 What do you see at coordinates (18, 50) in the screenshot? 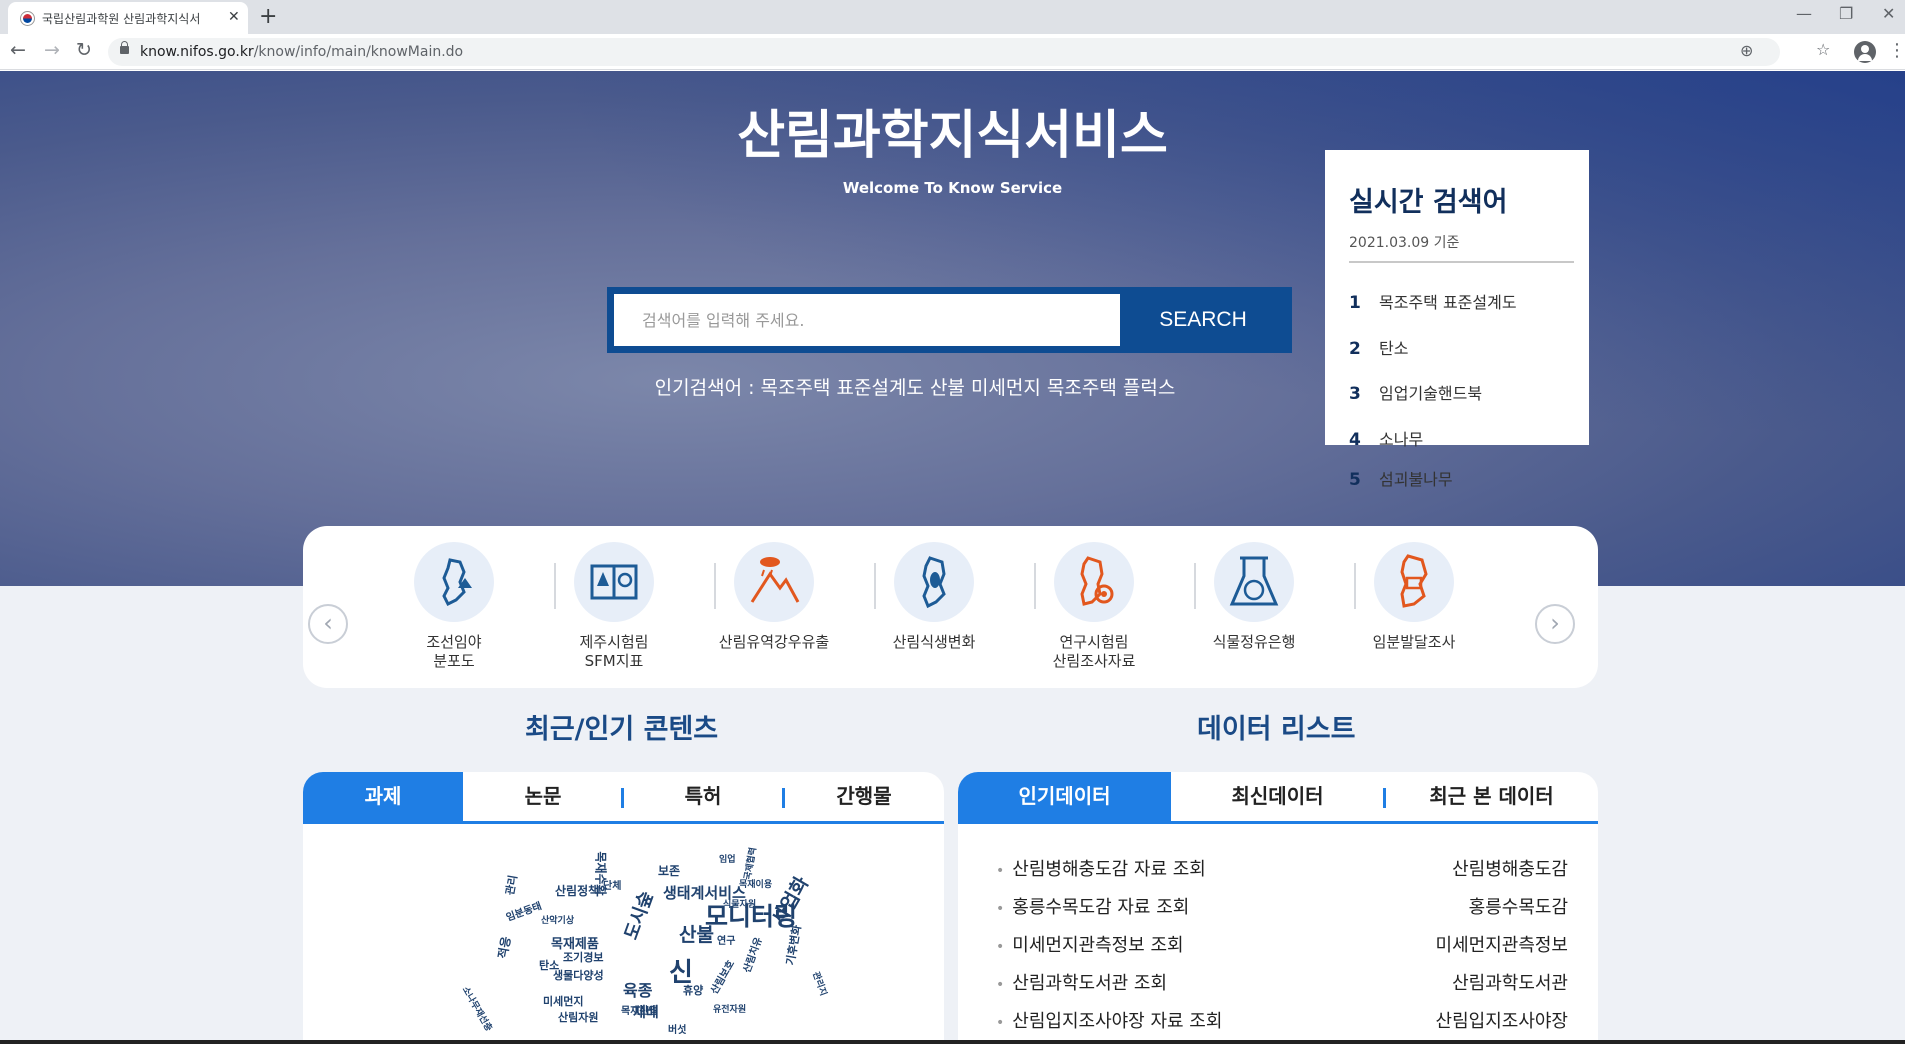
I see `back-icon: ←` at bounding box center [18, 50].